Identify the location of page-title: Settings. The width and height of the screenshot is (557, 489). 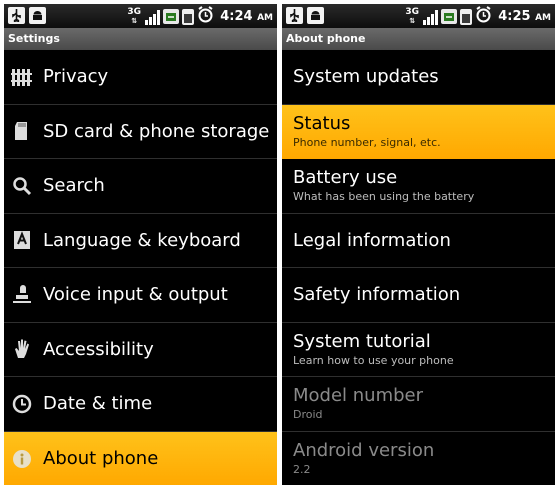
(140, 39).